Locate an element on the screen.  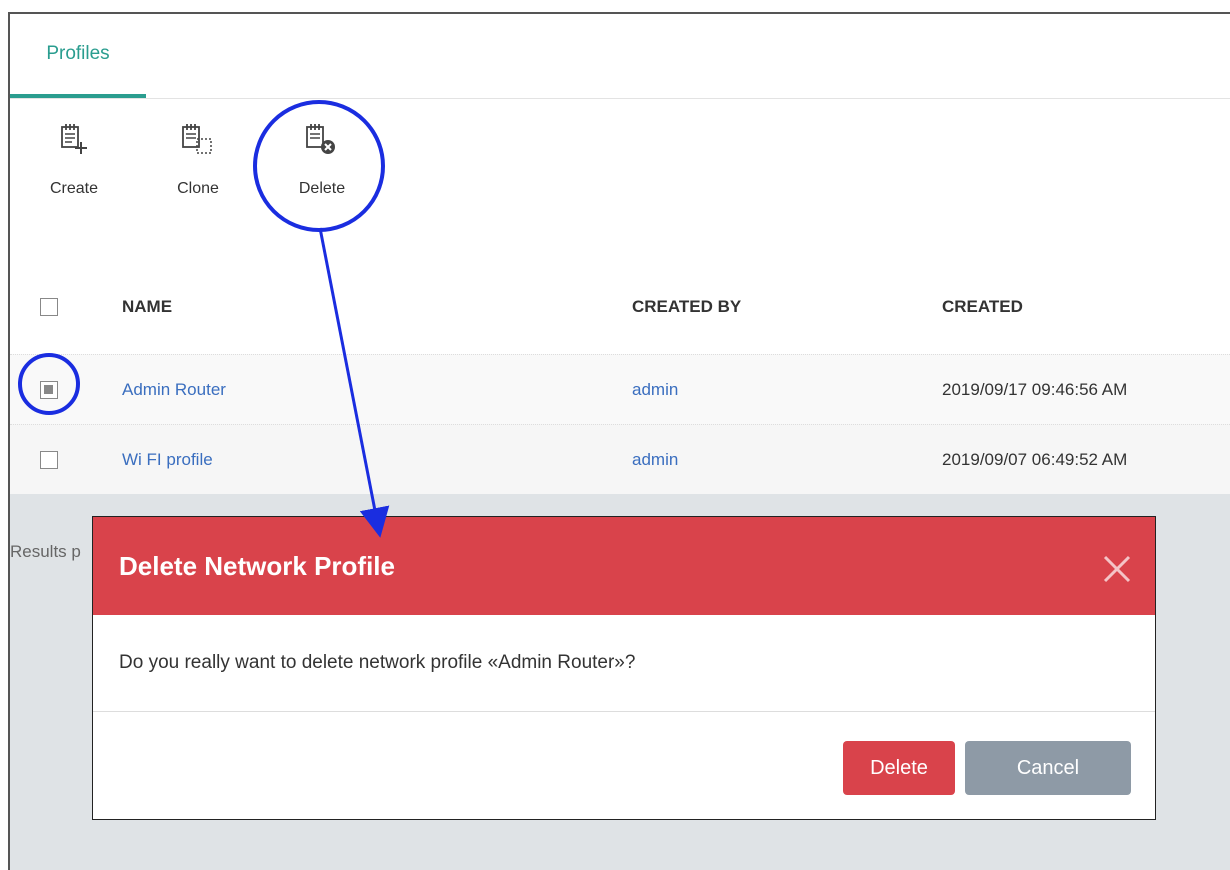
tab-bar: Profiles is located at coordinates (620, 56).